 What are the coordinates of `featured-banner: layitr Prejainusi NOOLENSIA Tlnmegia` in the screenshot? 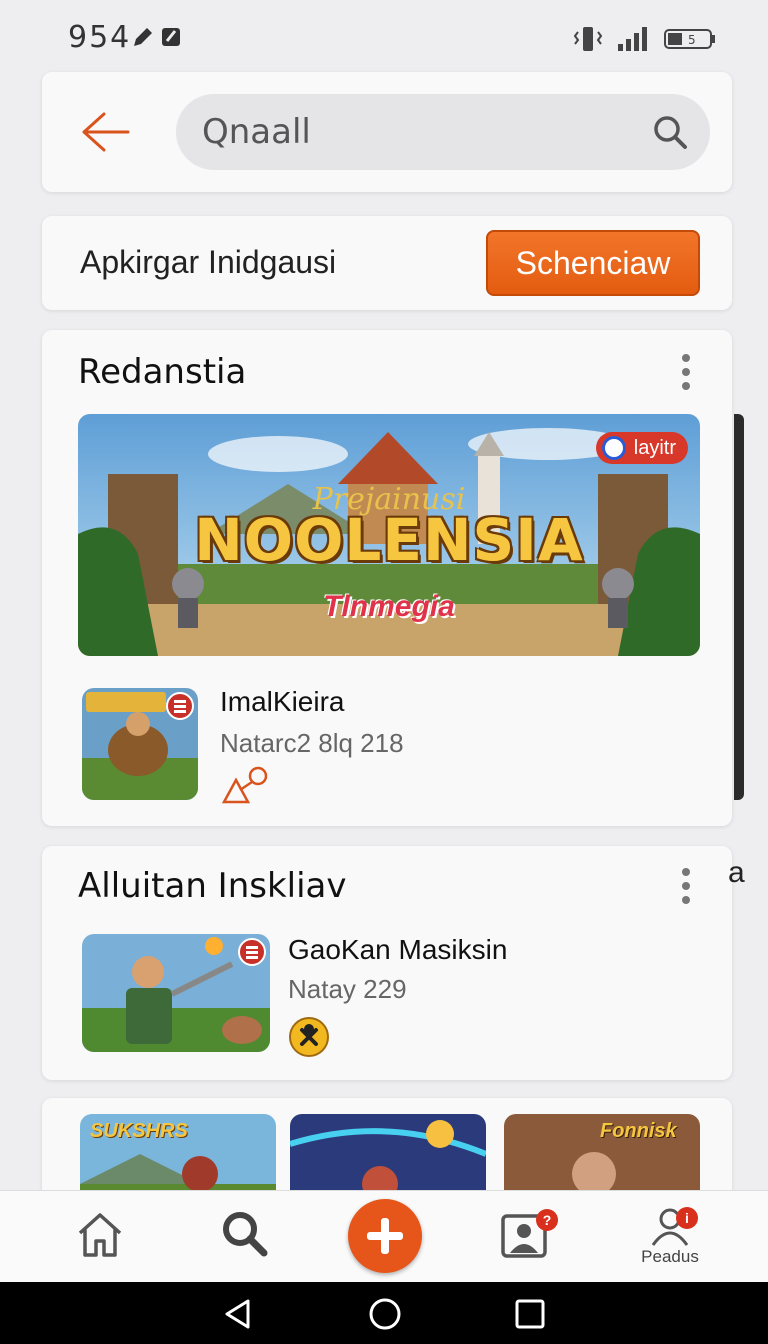 It's located at (389, 535).